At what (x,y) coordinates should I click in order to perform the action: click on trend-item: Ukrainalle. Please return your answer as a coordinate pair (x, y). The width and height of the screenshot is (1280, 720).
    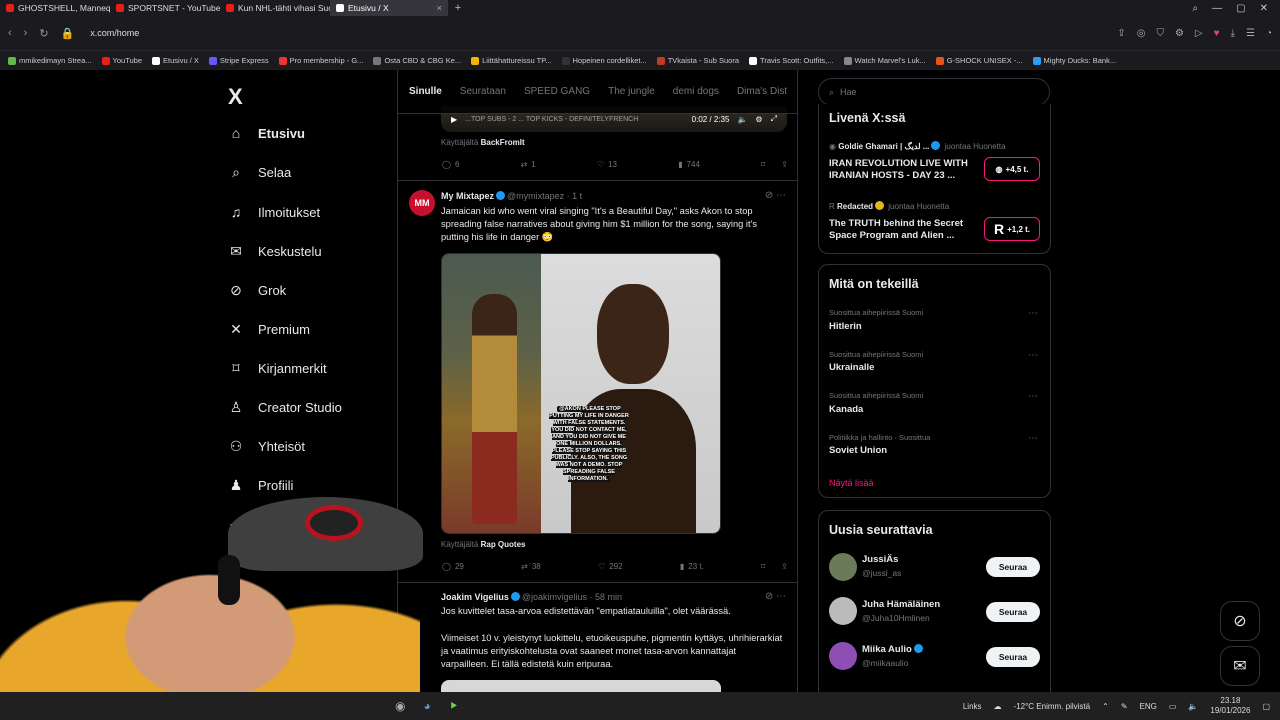
    Looking at the image, I should click on (851, 367).